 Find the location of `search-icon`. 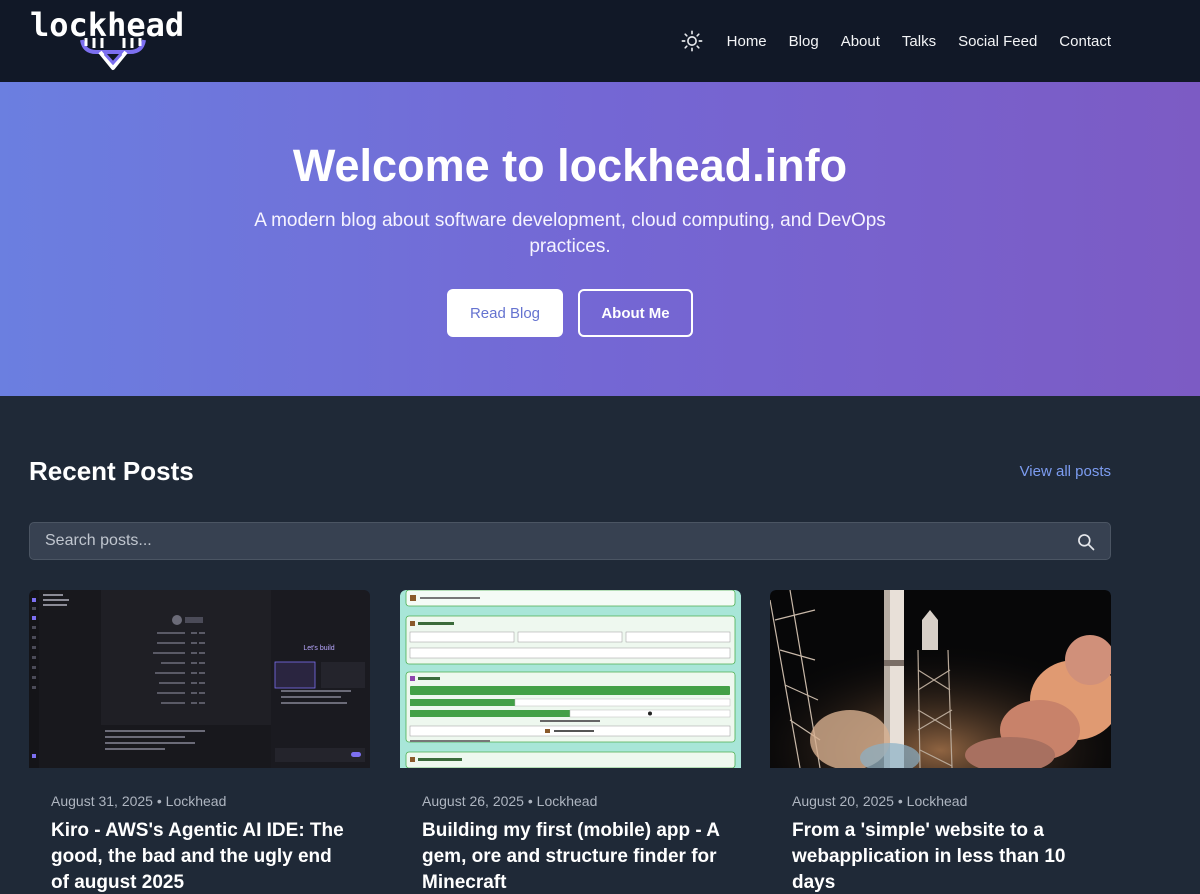

search-icon is located at coordinates (1086, 542).